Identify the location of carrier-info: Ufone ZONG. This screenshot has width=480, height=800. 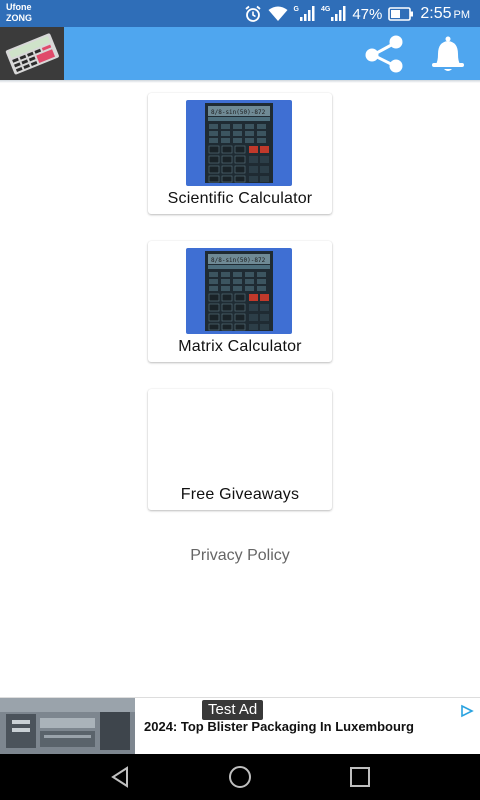
(19, 13).